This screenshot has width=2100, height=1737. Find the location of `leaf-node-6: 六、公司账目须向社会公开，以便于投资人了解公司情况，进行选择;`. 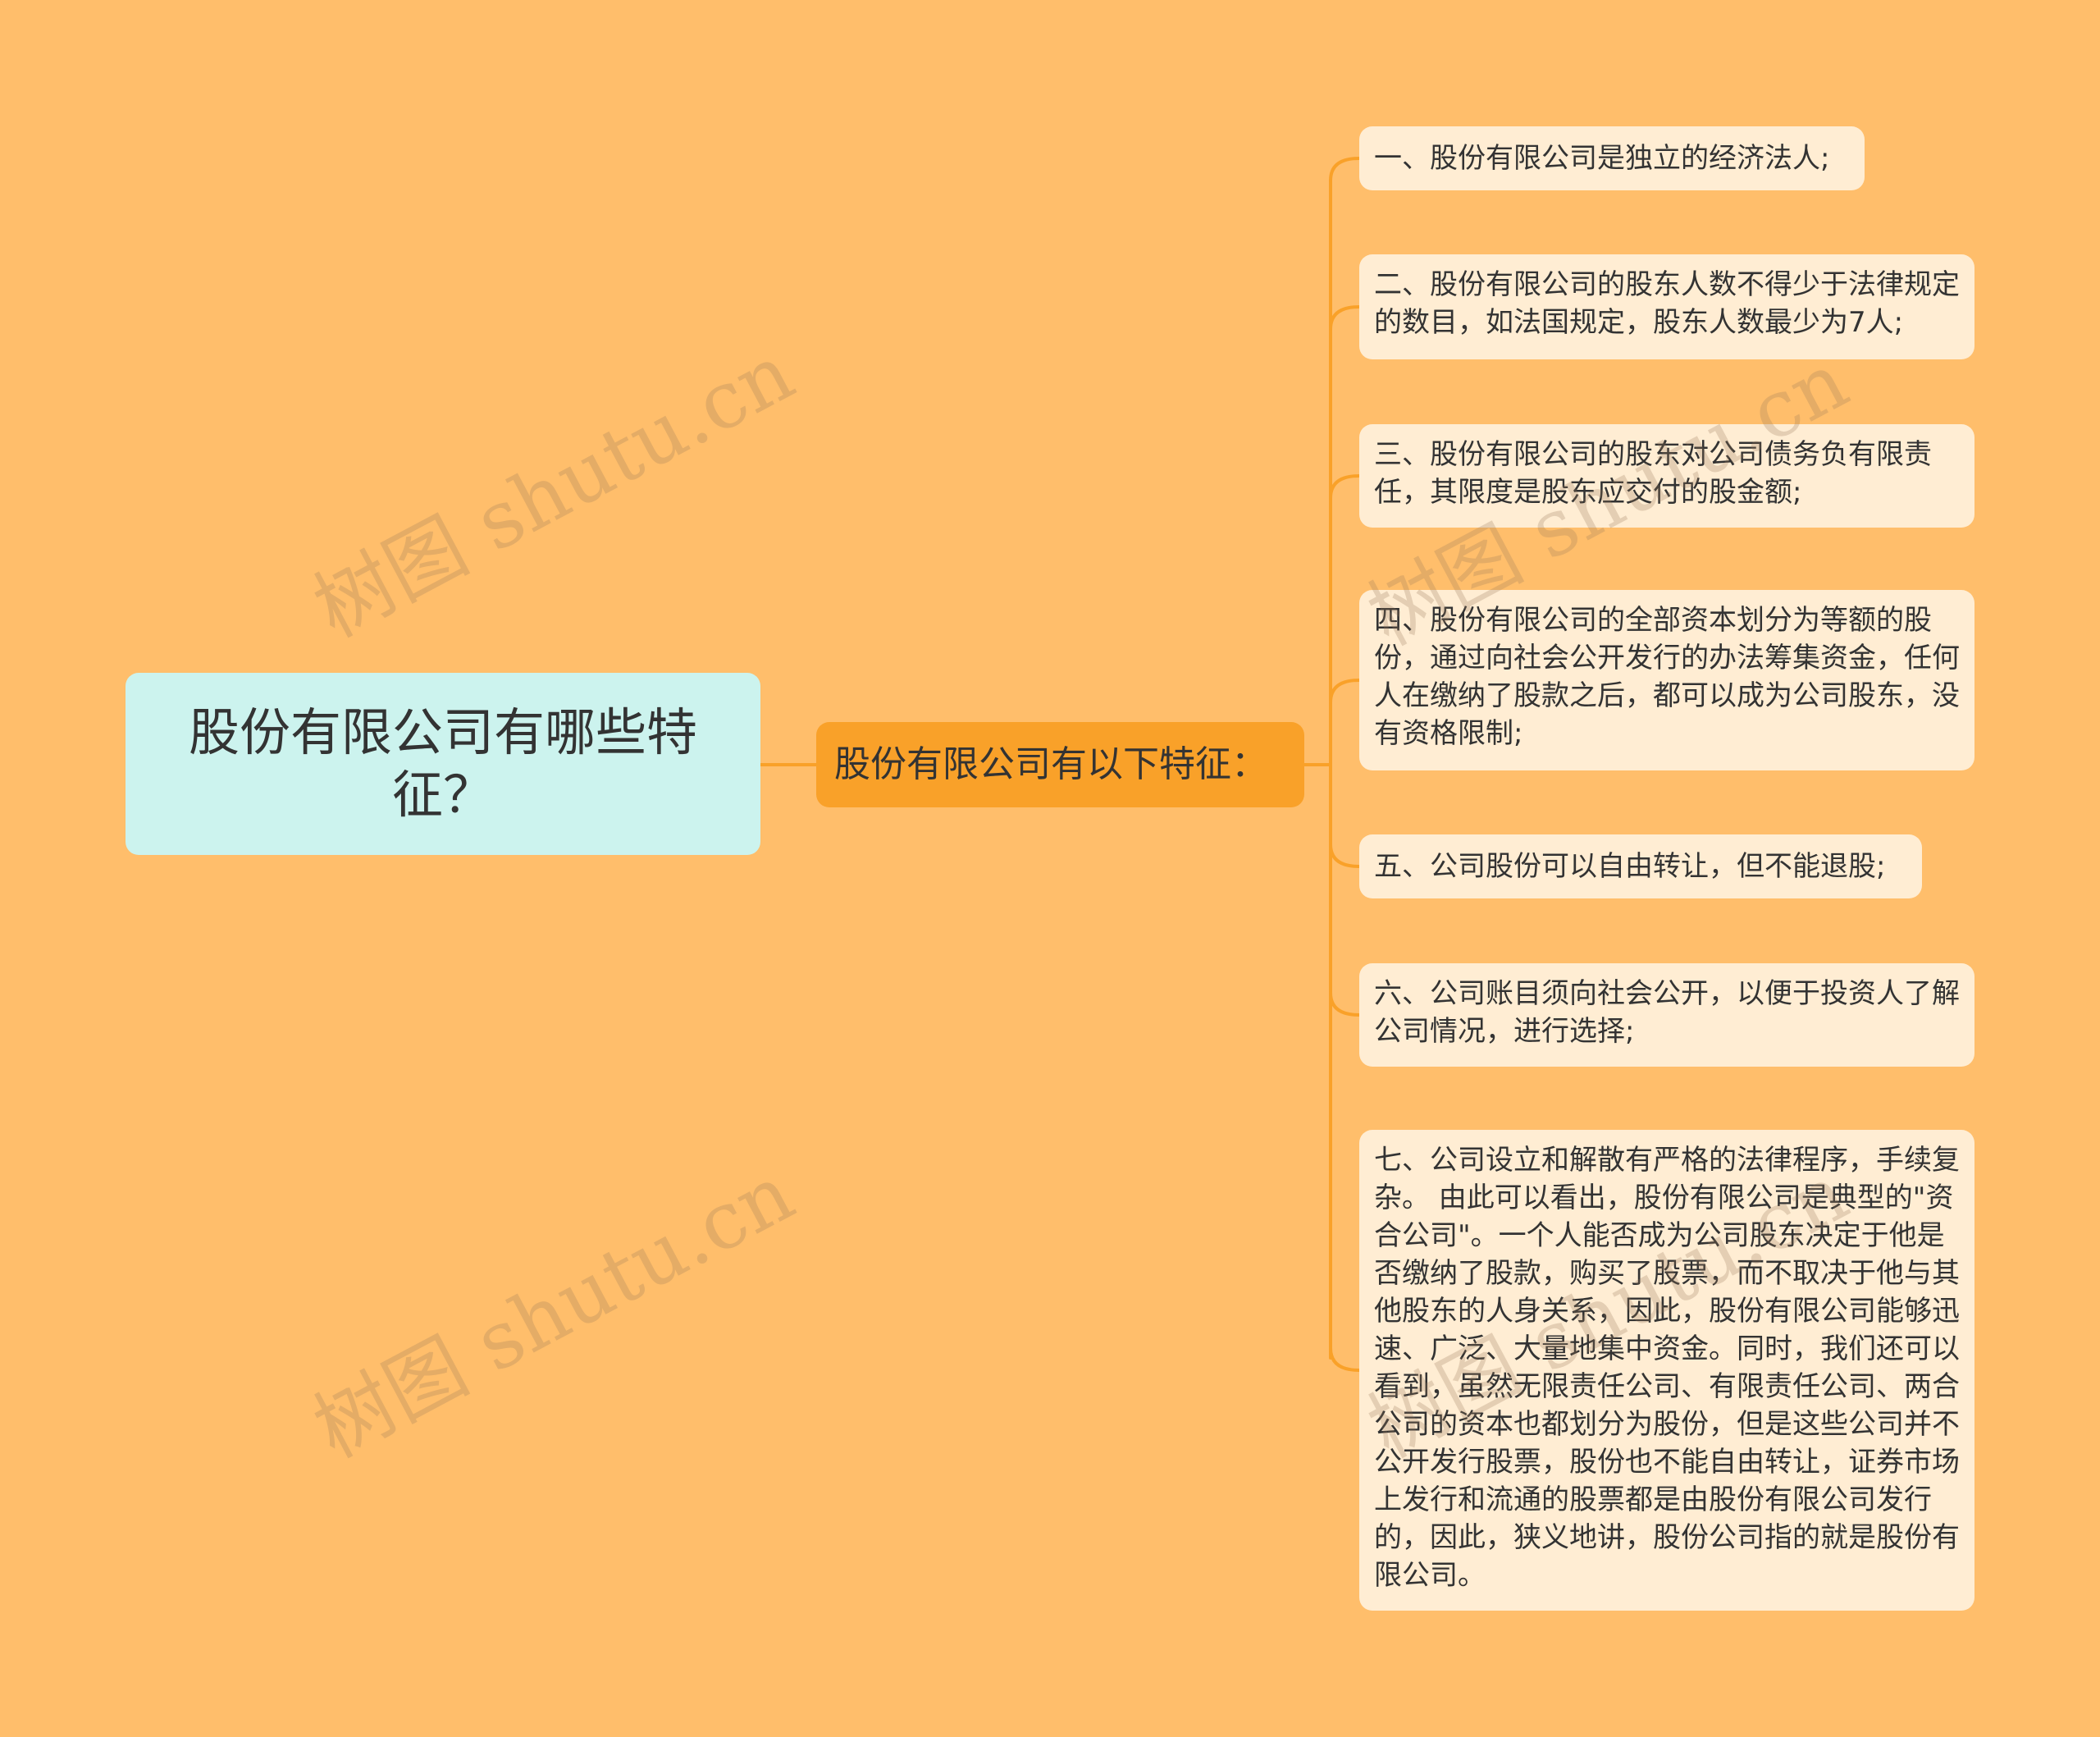

leaf-node-6: 六、公司账目须向社会公开，以便于投资人了解公司情况，进行选择; is located at coordinates (1667, 1015).